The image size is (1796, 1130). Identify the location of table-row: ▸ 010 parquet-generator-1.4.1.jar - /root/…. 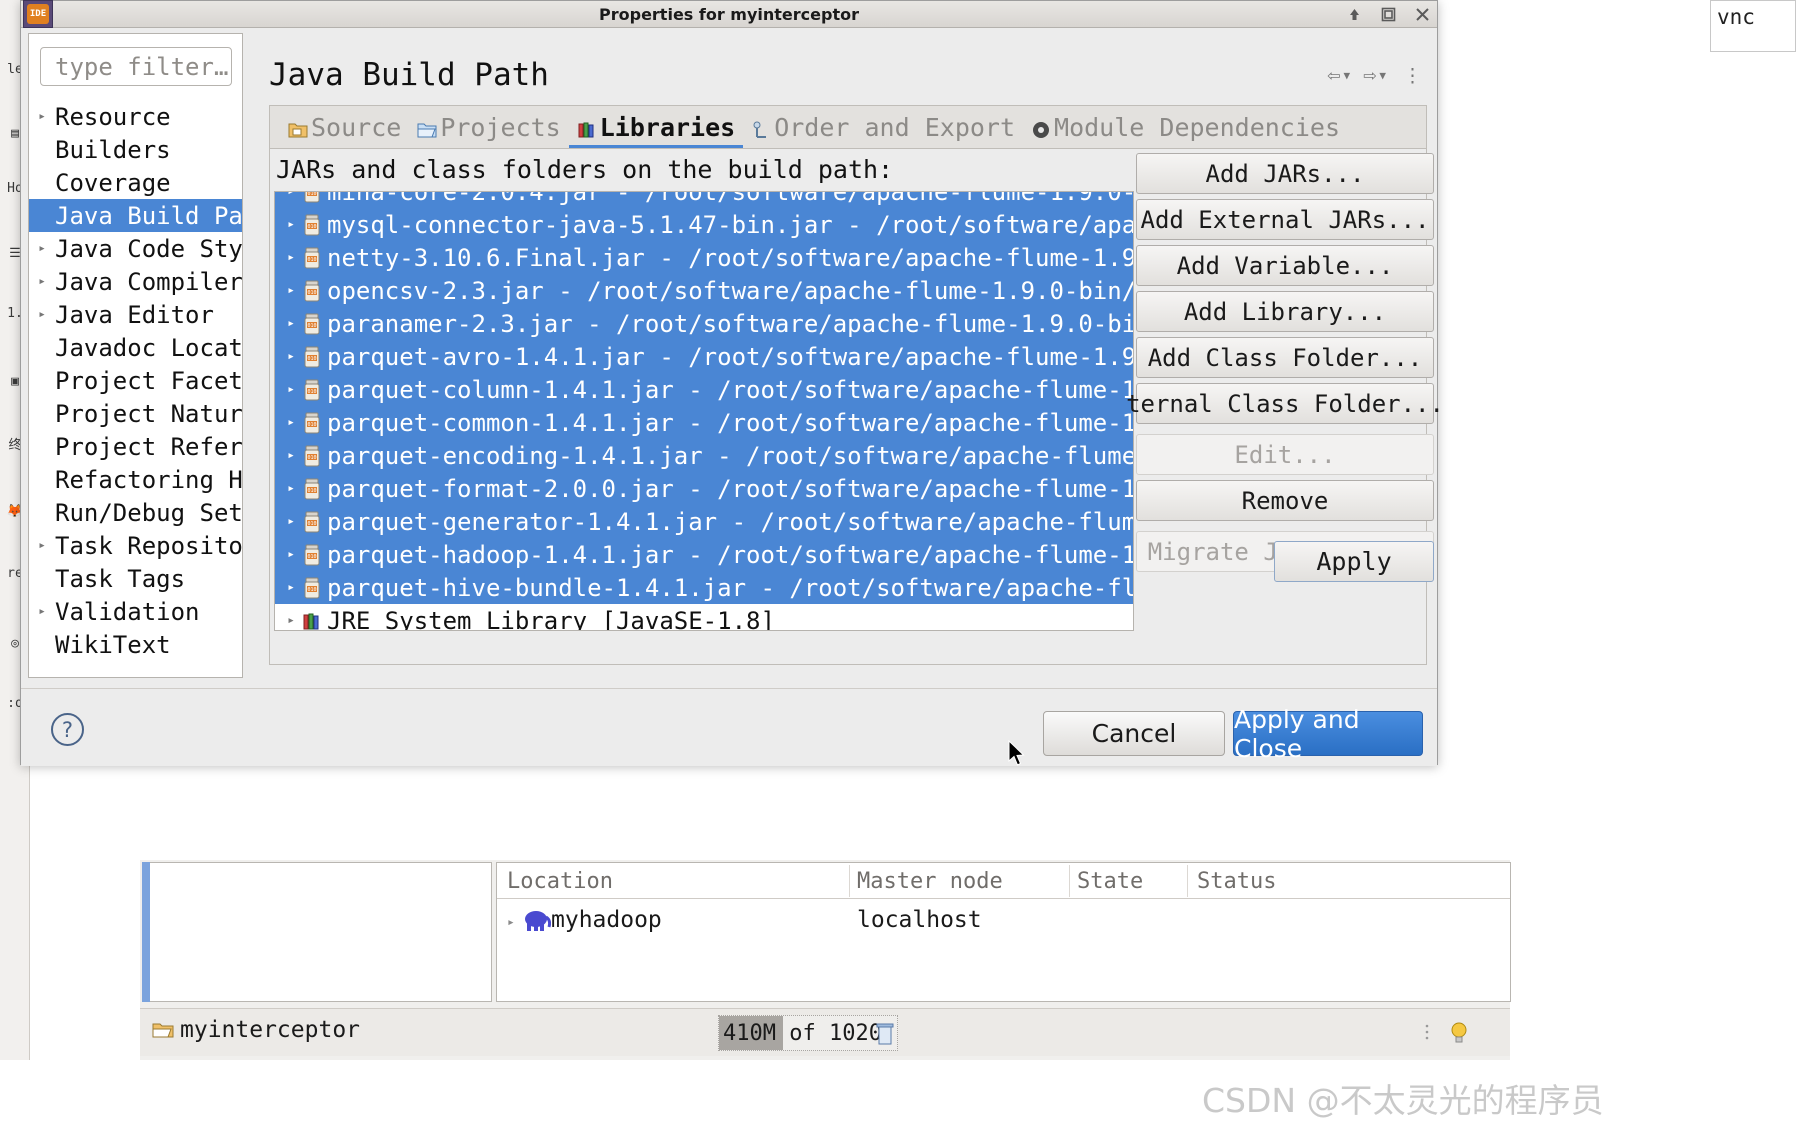
(704, 521).